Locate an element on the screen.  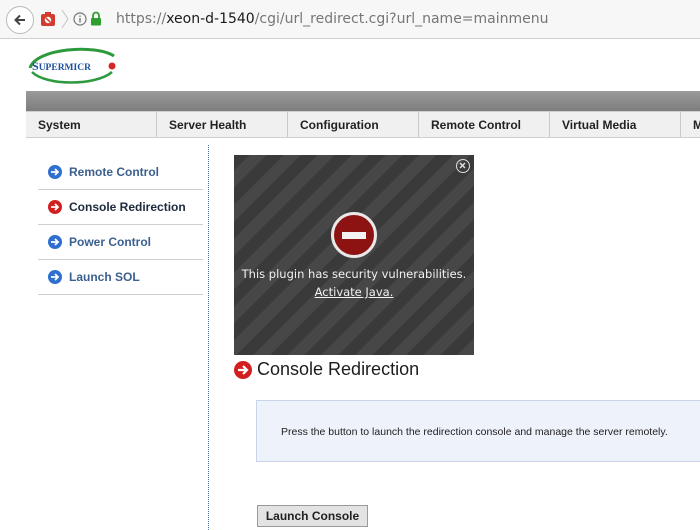
nav-virtual-media: Virtual Media is located at coordinates (615, 124).